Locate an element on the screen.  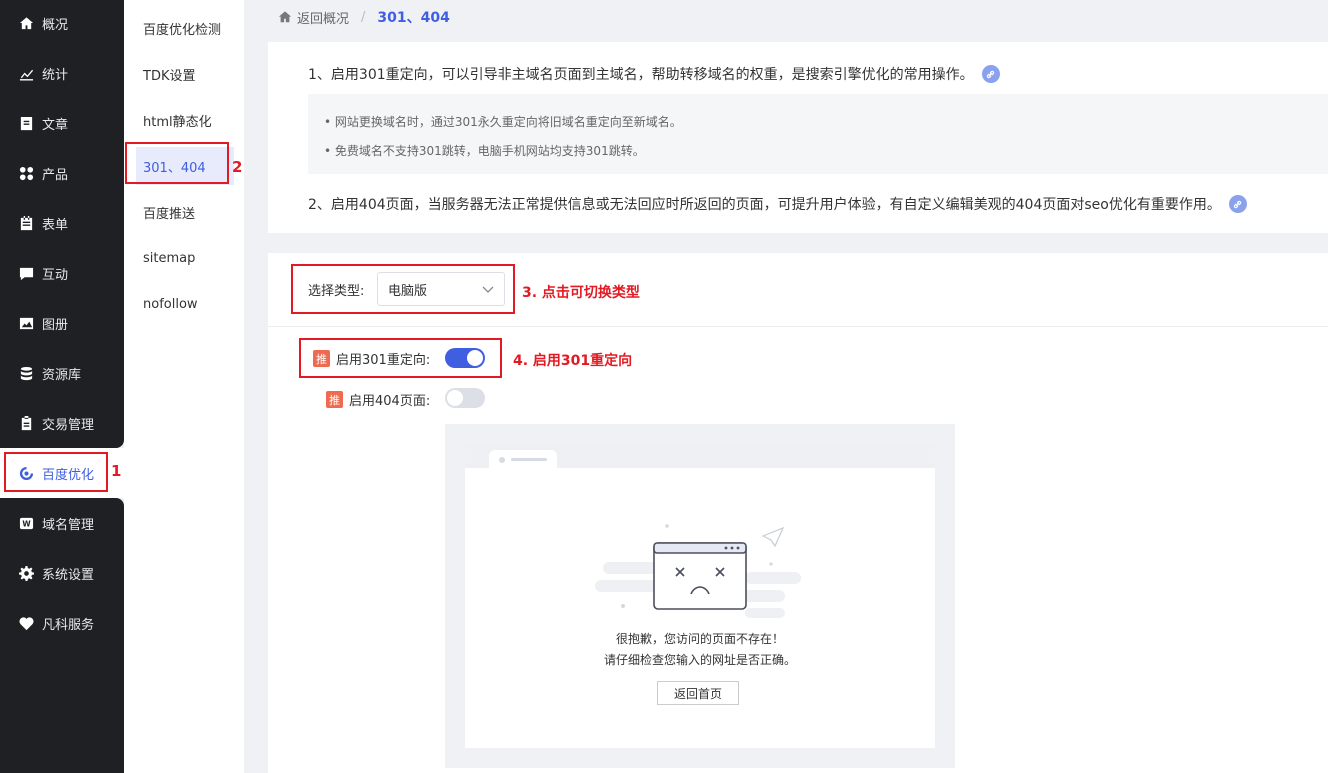
divider is located at coordinates (798, 326).